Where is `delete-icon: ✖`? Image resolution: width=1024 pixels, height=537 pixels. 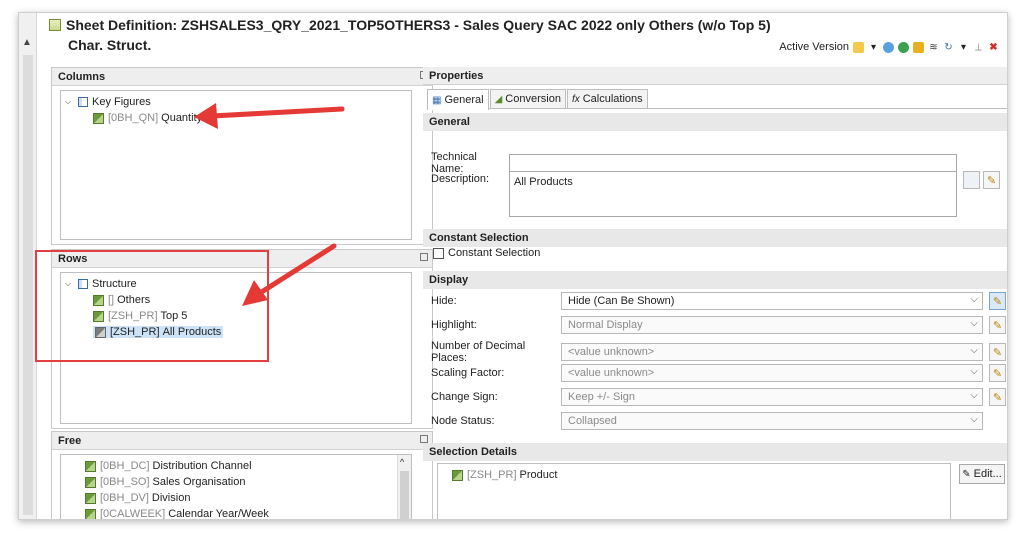 delete-icon: ✖ is located at coordinates (993, 47).